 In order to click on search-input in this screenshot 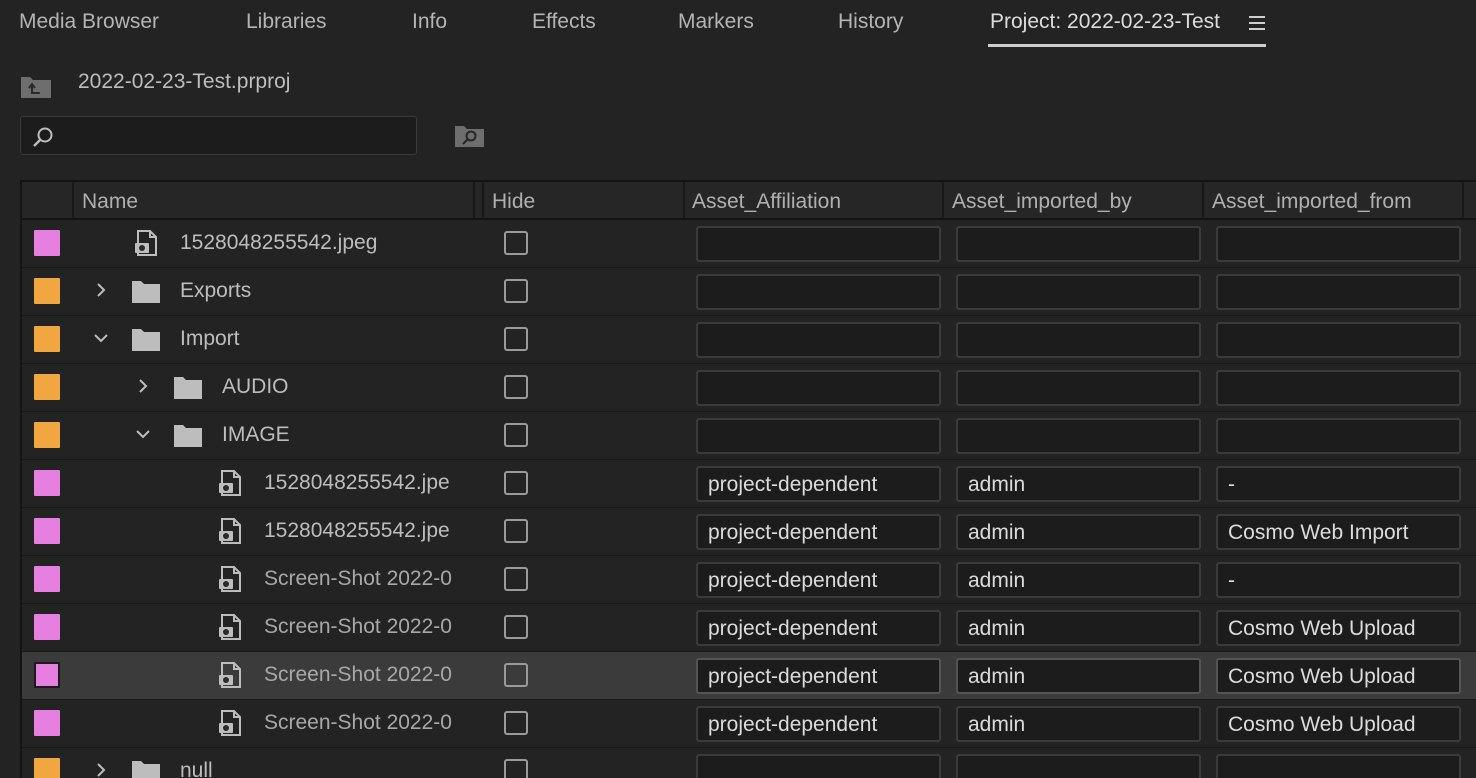, I will do `click(237, 136)`.